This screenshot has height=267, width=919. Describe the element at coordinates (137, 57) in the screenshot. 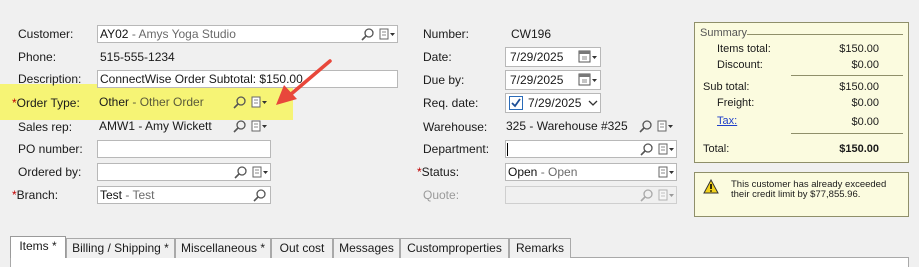

I see `phone-value: 515-555-1234` at that location.